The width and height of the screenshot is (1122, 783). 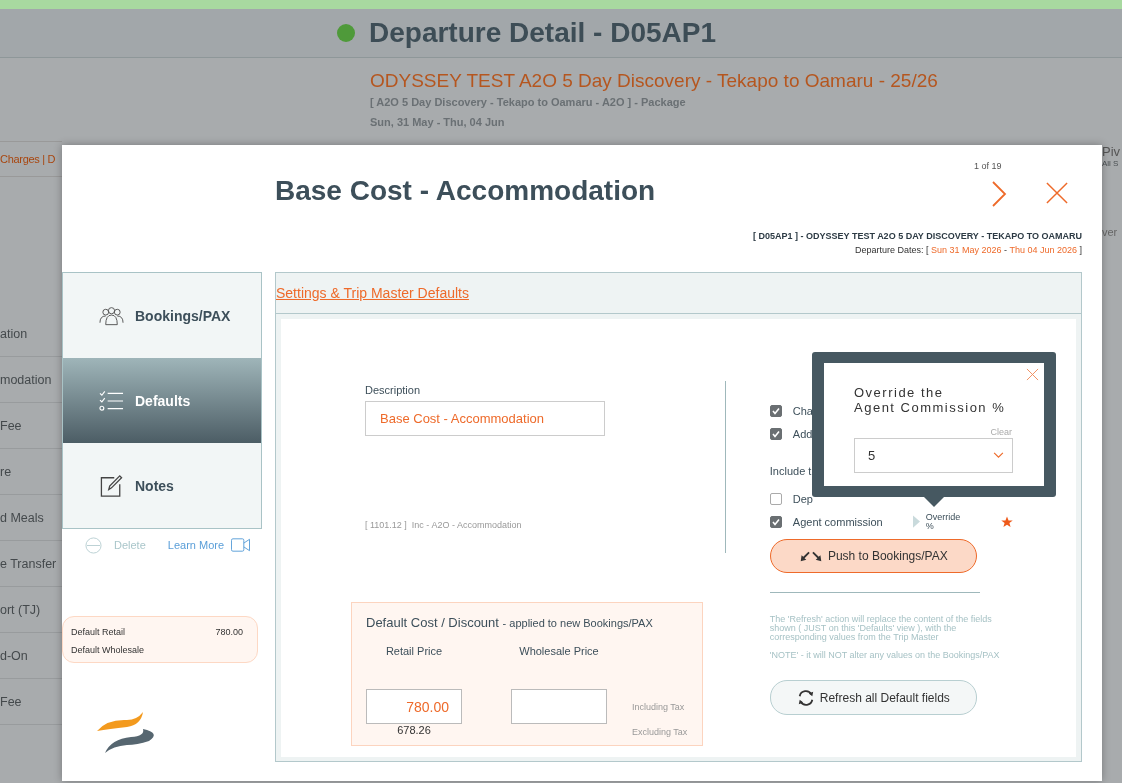 What do you see at coordinates (542, 33) in the screenshot?
I see `page-title: Departure Detail - D05AP1` at bounding box center [542, 33].